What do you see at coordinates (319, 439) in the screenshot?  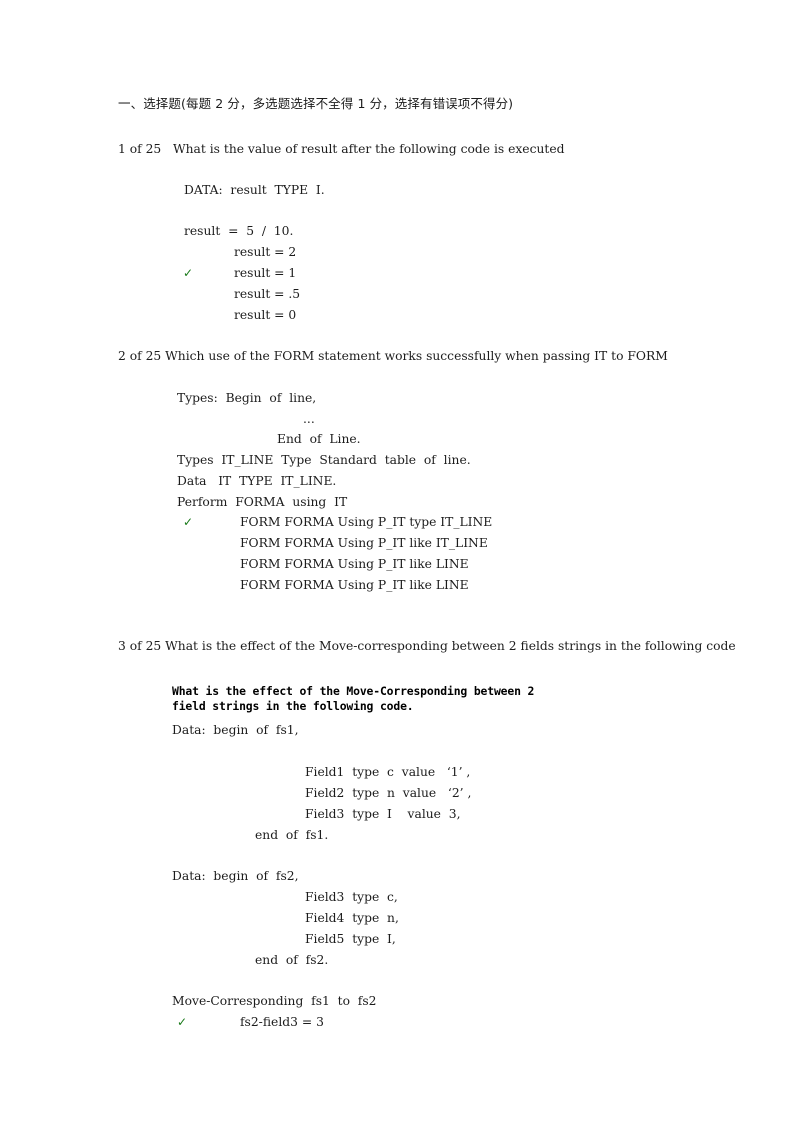 I see `question-2-code-line-3: End of Line.` at bounding box center [319, 439].